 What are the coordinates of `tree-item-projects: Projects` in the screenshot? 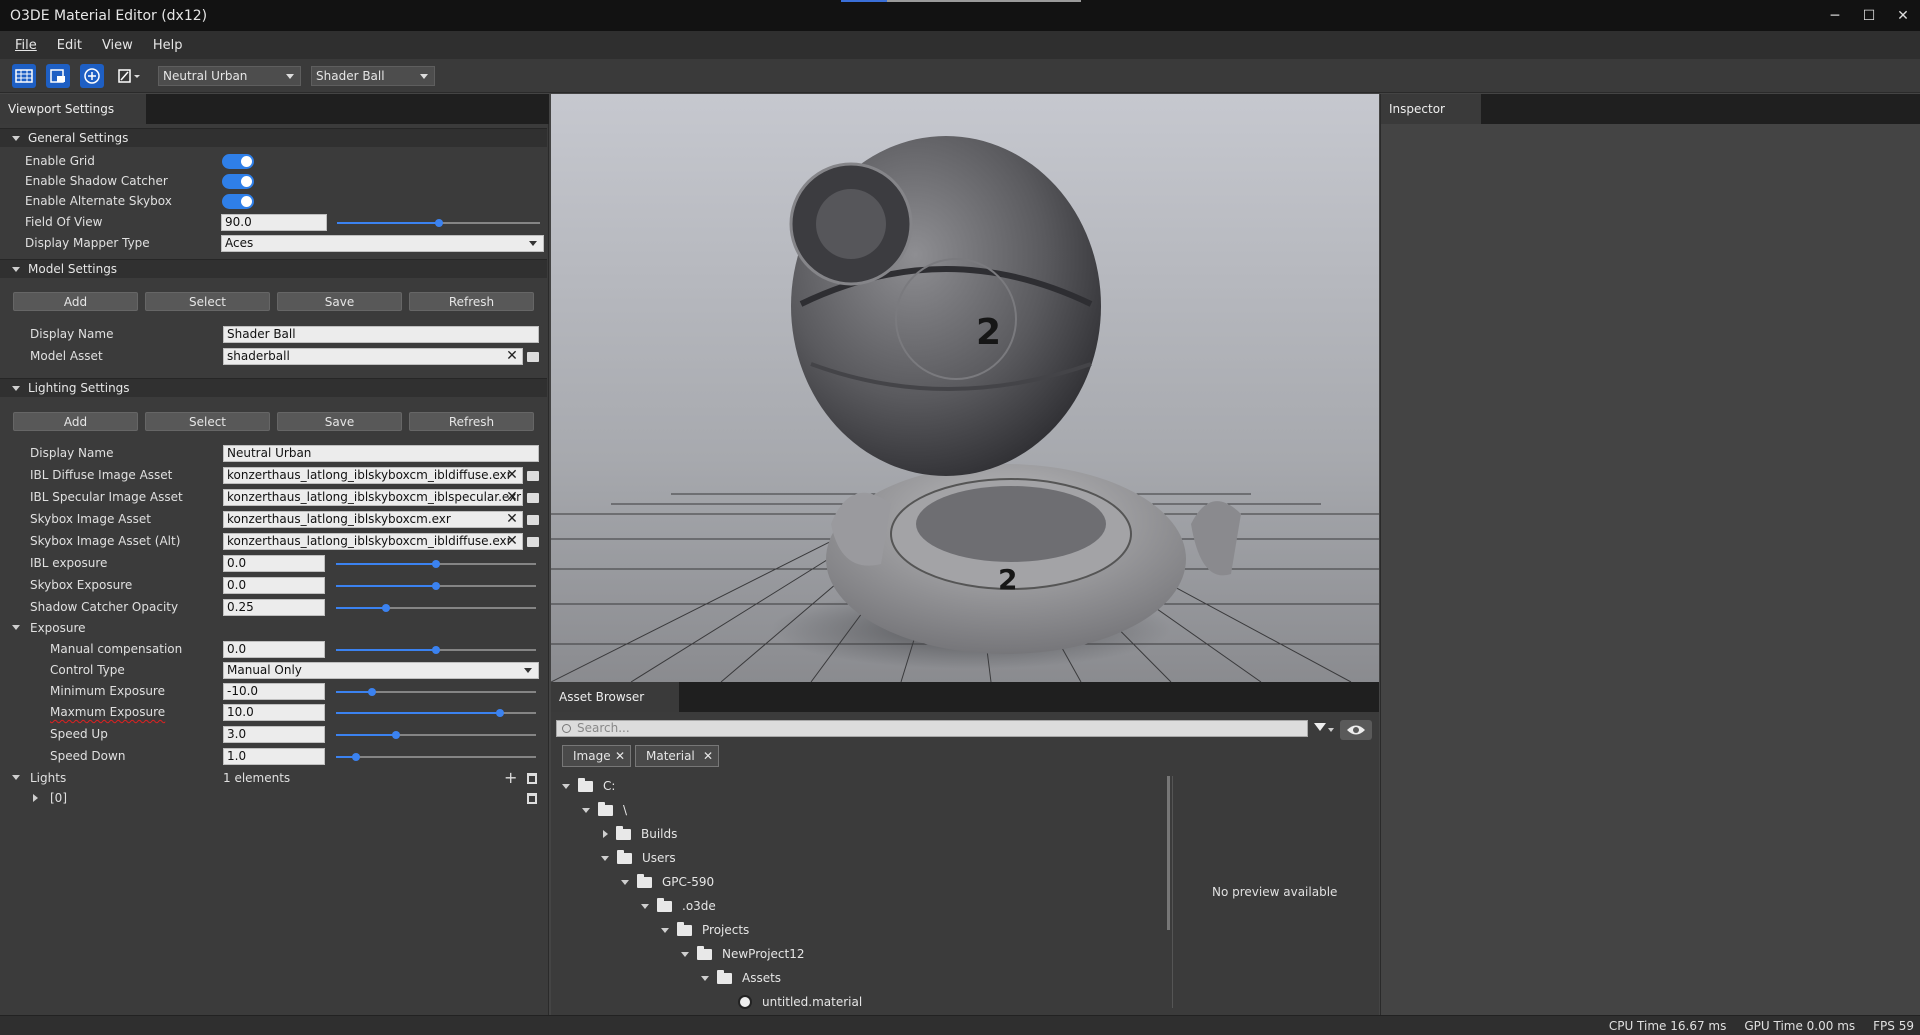 It's located at (705, 930).